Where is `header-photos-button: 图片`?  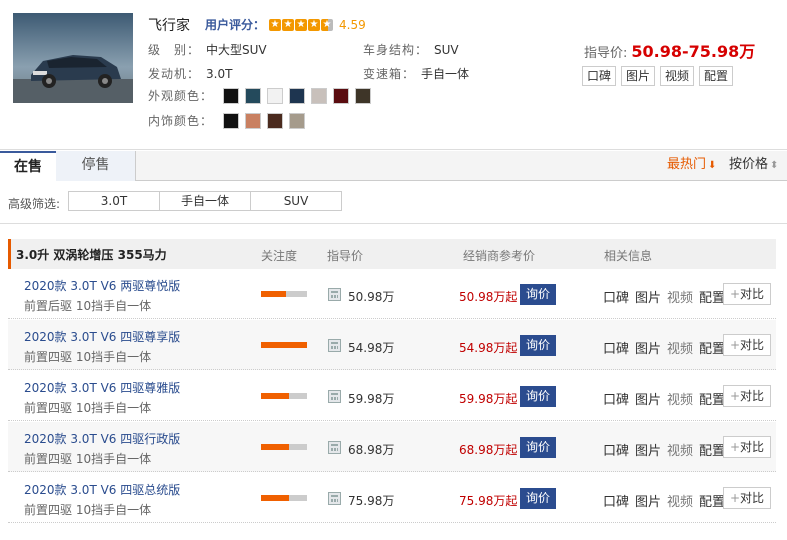 header-photos-button: 图片 is located at coordinates (638, 76).